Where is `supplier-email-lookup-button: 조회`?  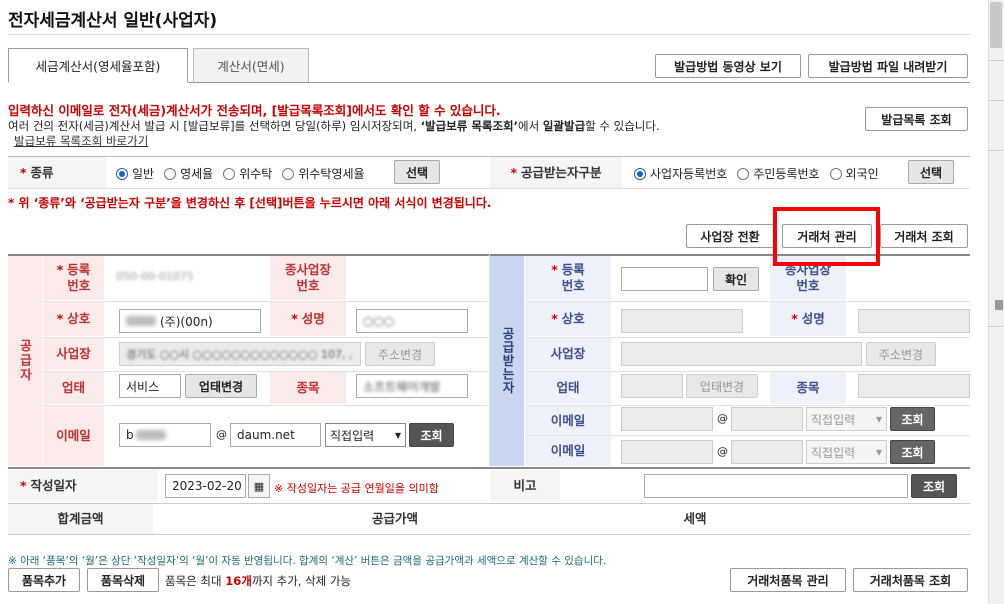 supplier-email-lookup-button: 조회 is located at coordinates (431, 435).